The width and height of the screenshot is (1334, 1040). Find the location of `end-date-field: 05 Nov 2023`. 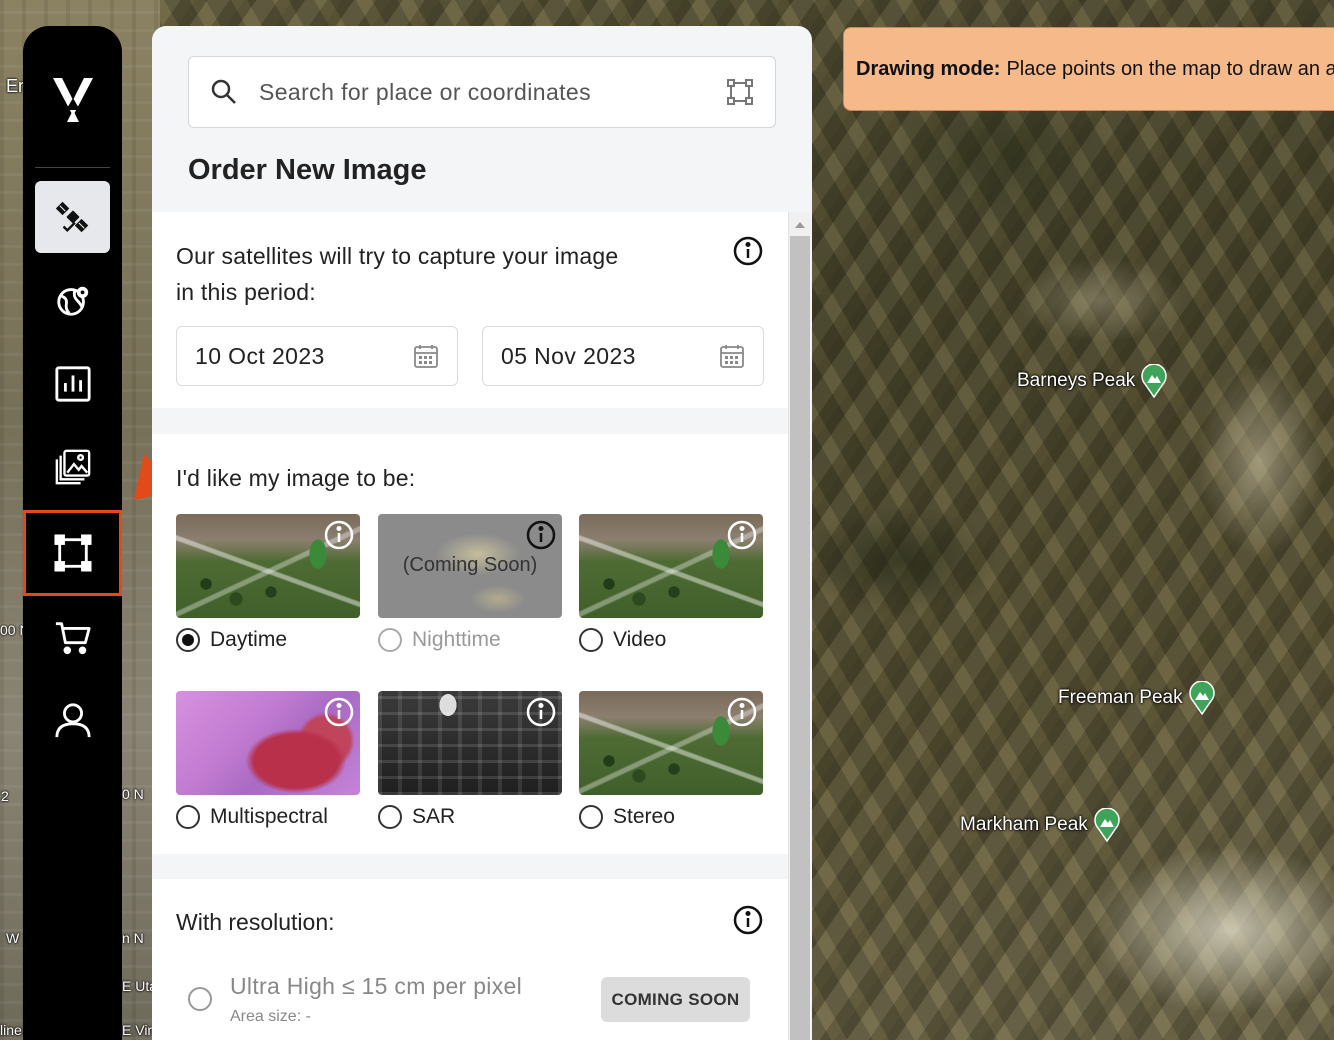

end-date-field: 05 Nov 2023 is located at coordinates (623, 356).